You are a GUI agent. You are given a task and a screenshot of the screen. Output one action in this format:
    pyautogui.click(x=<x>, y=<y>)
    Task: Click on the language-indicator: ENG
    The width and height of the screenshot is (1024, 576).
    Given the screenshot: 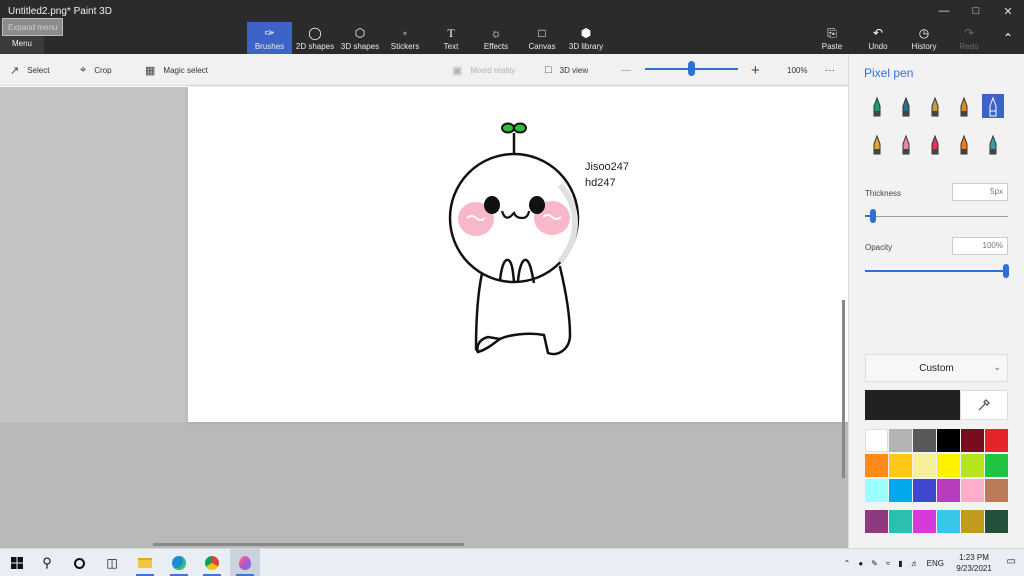 What is the action you would take?
    pyautogui.click(x=935, y=563)
    